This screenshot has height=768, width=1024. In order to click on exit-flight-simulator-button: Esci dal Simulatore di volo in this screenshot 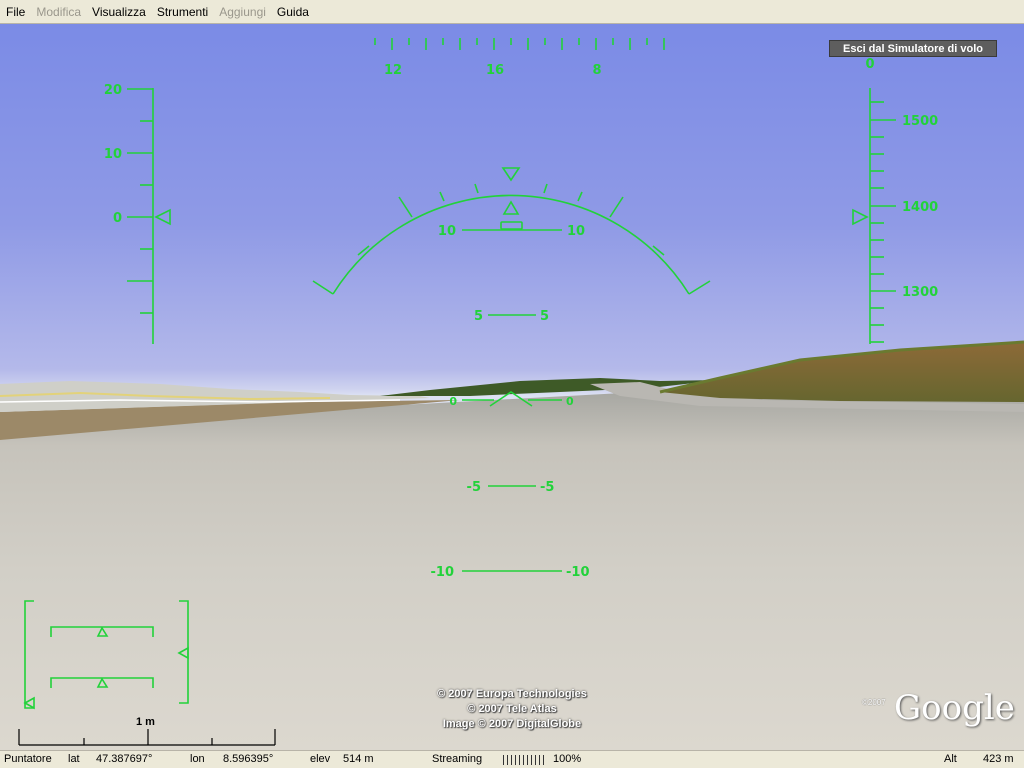, I will do `click(913, 48)`.